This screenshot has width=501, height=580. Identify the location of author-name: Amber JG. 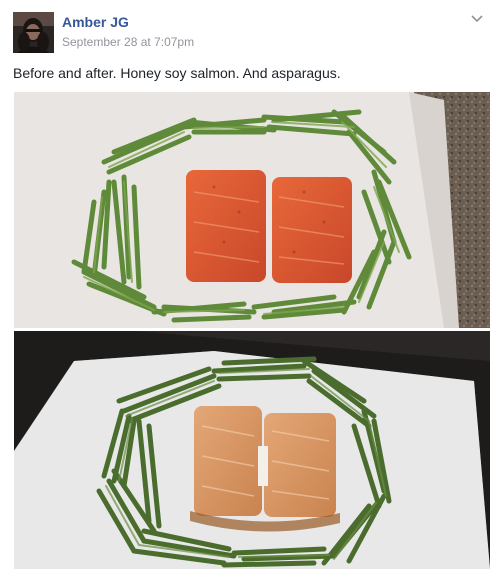
(95, 22).